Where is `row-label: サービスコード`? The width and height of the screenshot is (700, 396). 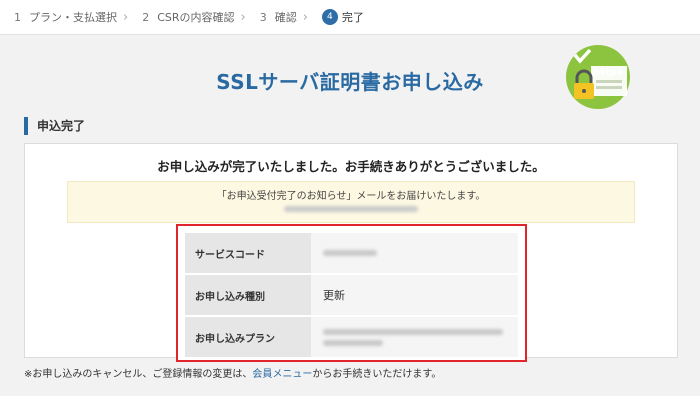 row-label: サービスコード is located at coordinates (248, 253).